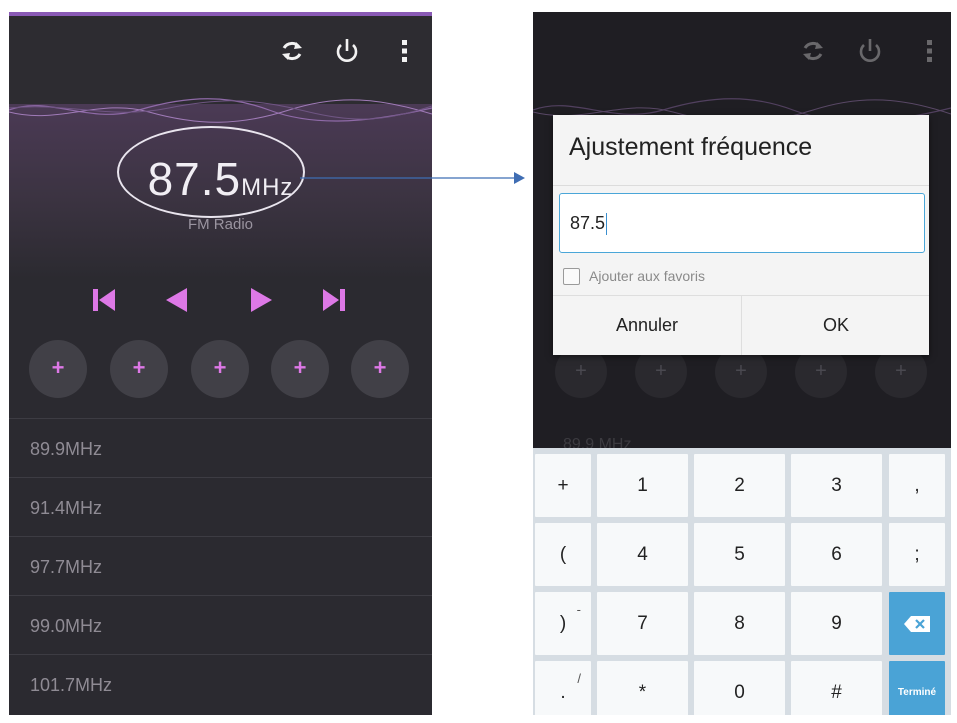 This screenshot has width=957, height=723. What do you see at coordinates (917, 688) in the screenshot?
I see `done-key: Terminé` at bounding box center [917, 688].